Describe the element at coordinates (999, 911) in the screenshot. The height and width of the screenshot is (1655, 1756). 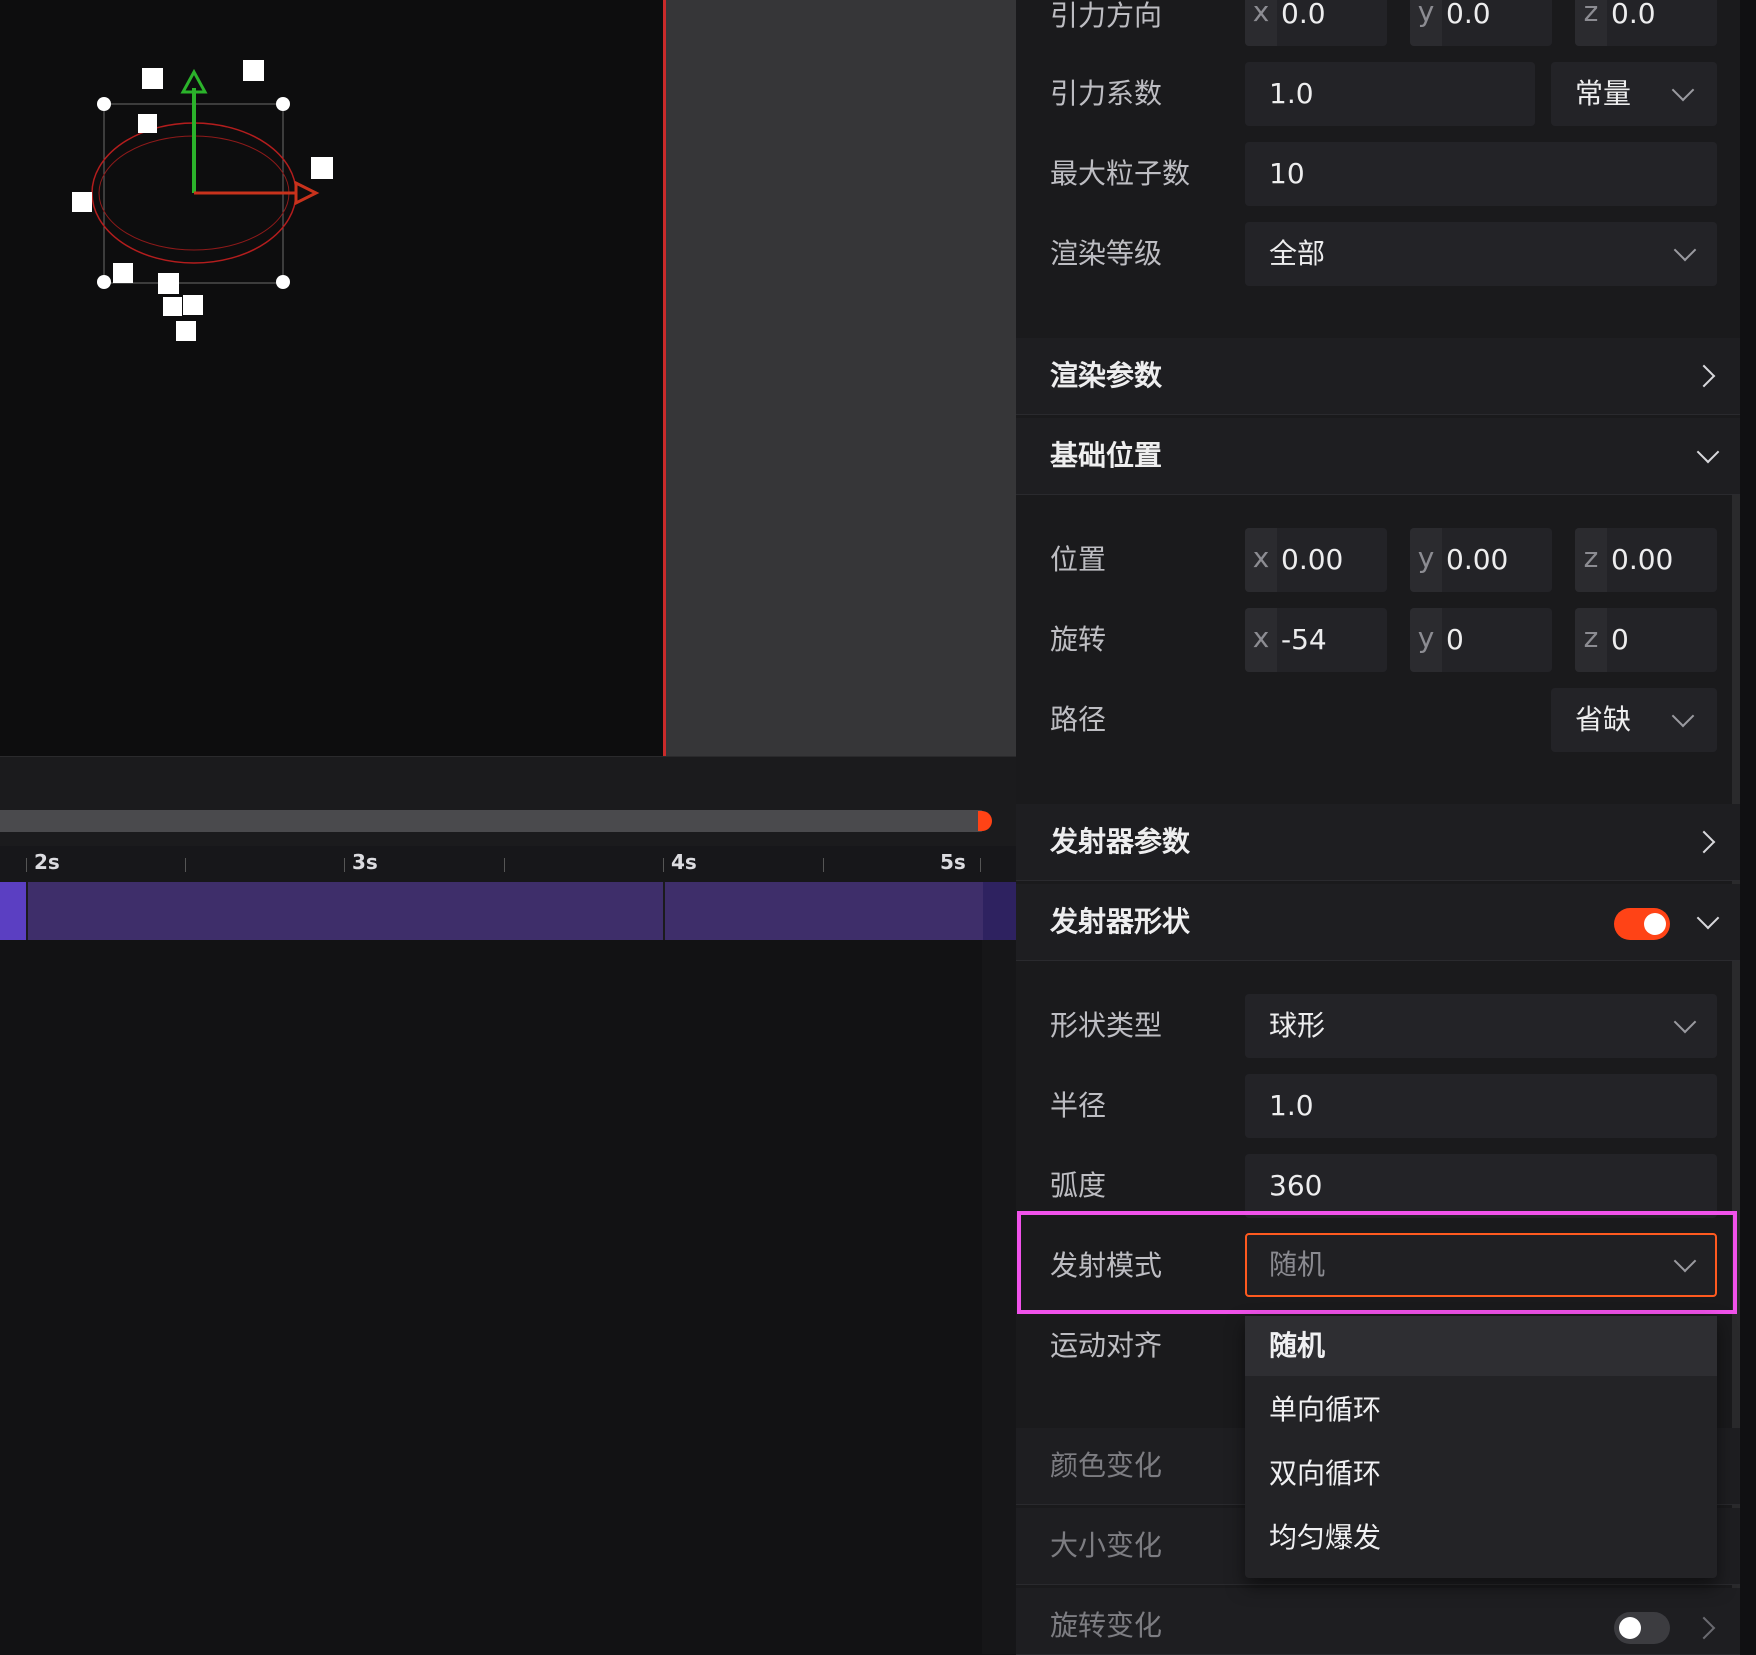
I see `timeline-track-end` at that location.